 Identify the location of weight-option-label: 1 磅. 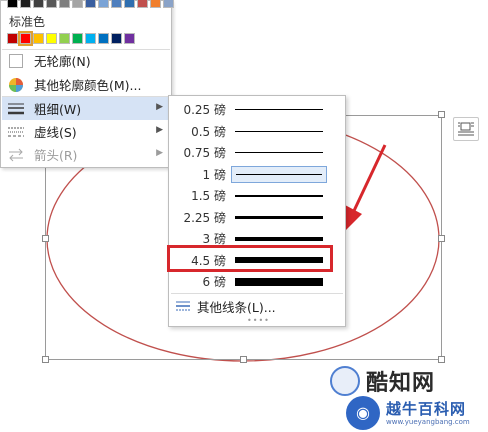
(214, 174).